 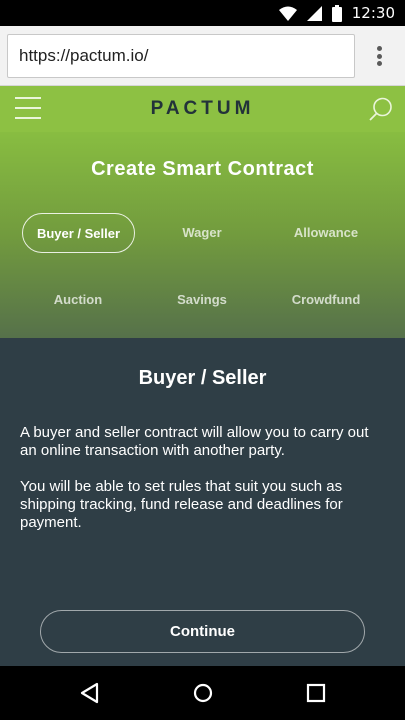 I want to click on system-nav-bar, so click(x=202, y=693).